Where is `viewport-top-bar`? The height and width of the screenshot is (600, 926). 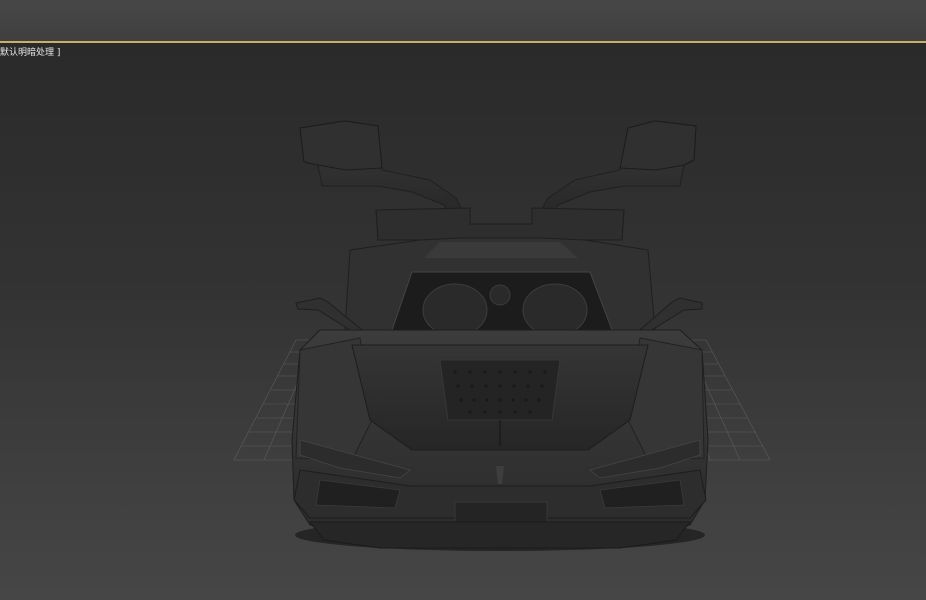
viewport-top-bar is located at coordinates (463, 21).